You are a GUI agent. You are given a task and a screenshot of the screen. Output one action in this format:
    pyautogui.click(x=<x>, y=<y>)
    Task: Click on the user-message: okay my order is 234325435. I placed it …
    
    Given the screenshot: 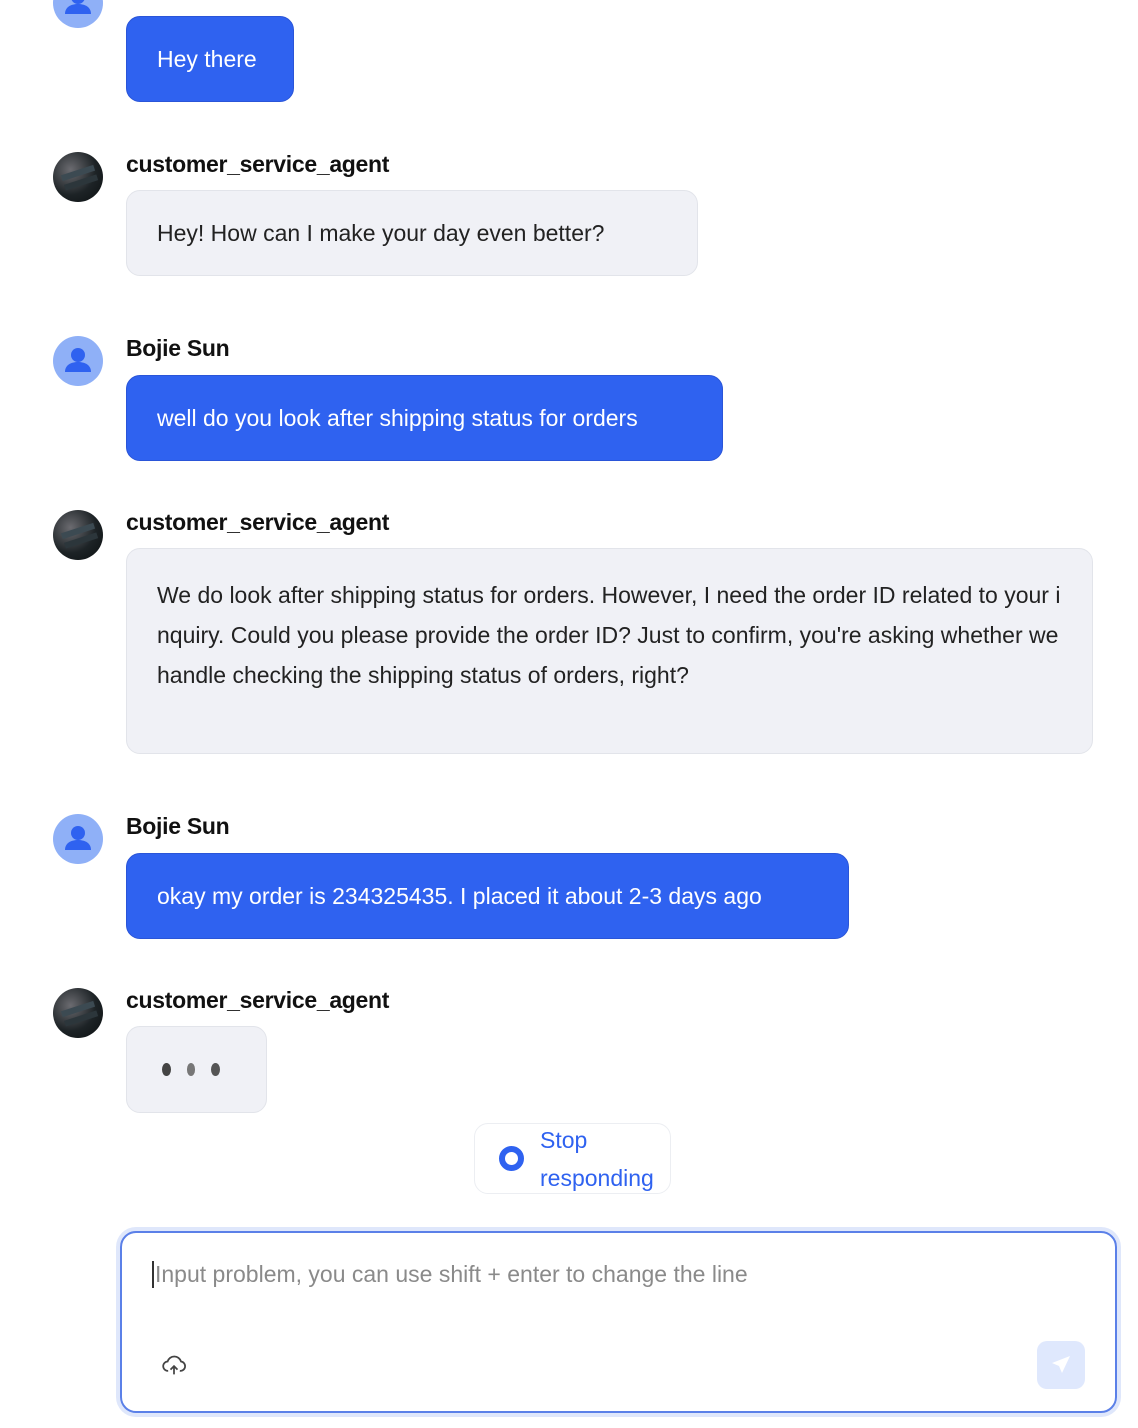 What is the action you would take?
    pyautogui.click(x=487, y=896)
    